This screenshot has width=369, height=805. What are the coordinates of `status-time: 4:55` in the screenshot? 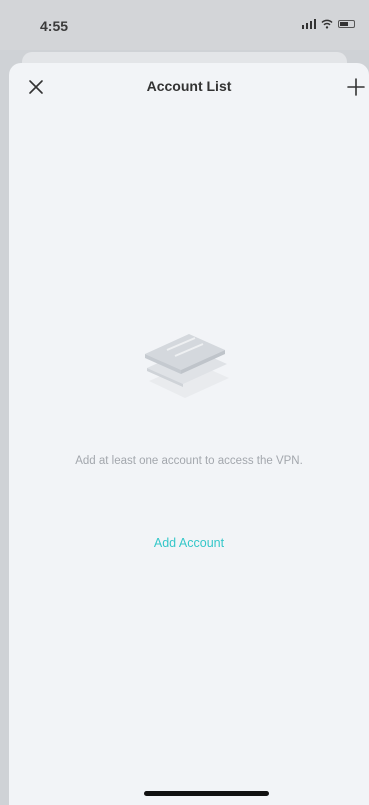 It's located at (54, 26).